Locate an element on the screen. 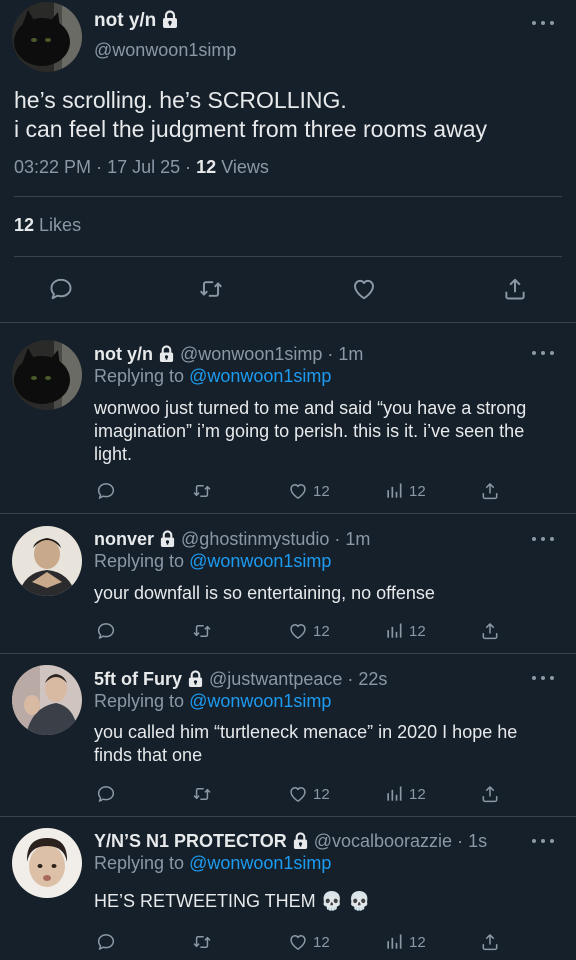 The height and width of the screenshot is (960, 576). author-name-row: not y/n is located at coordinates (136, 21).